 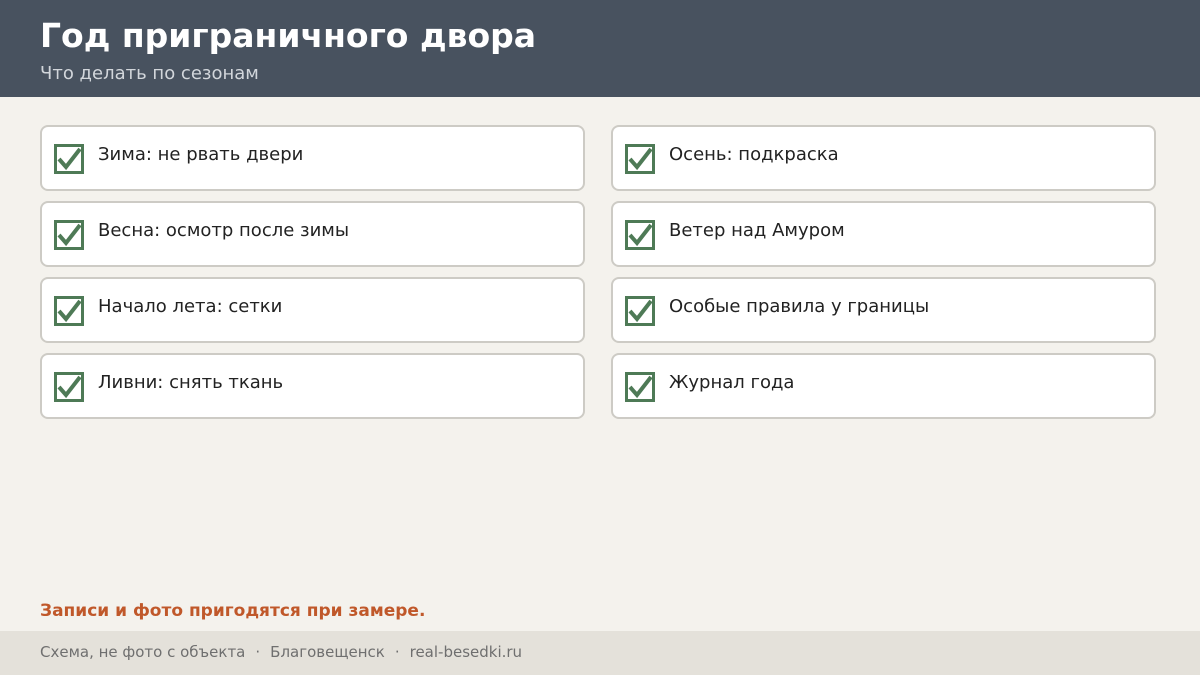 I want to click on checklist-item-label: Особые правила у границы, so click(x=799, y=306).